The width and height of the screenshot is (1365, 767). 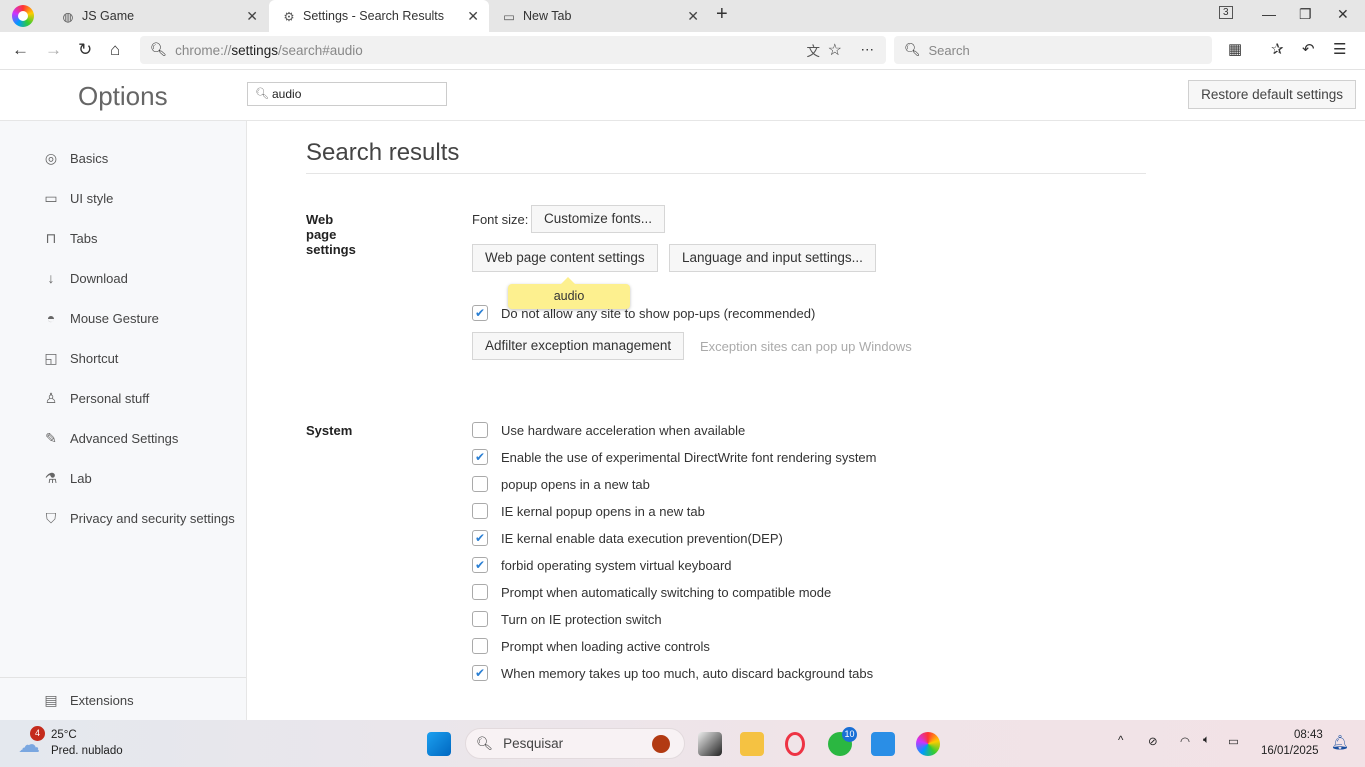 I want to click on favorites-icon: ✰, so click(x=1277, y=49).